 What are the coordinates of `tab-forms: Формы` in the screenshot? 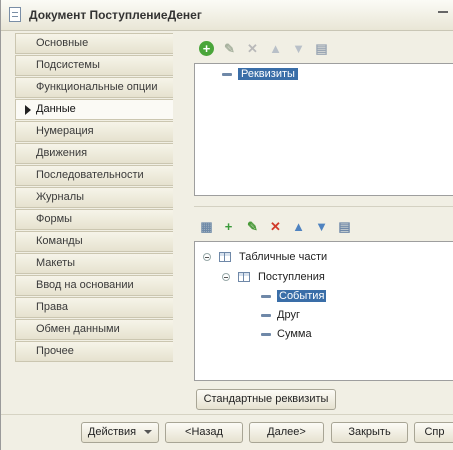 It's located at (94, 219).